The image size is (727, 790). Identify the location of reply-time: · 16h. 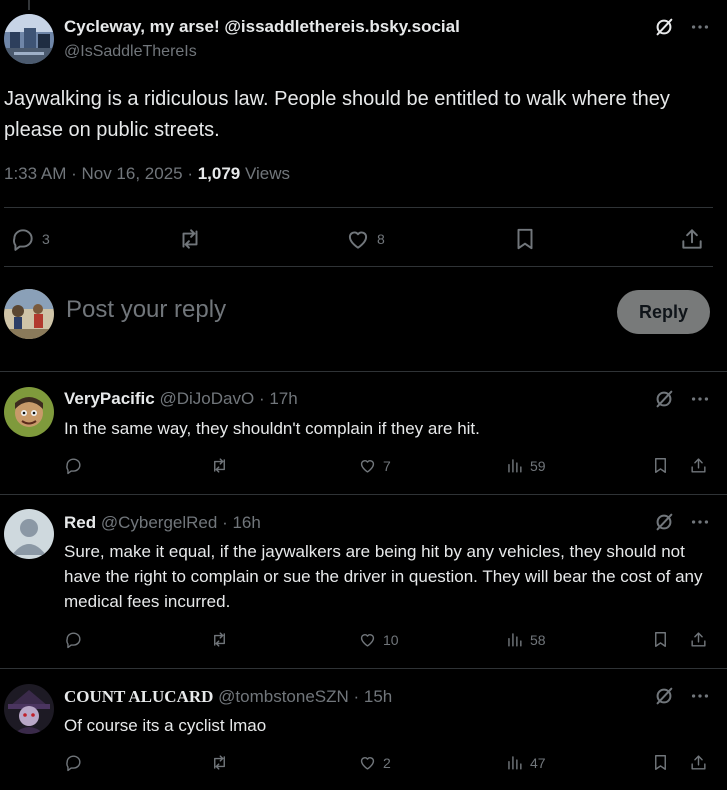
(239, 522).